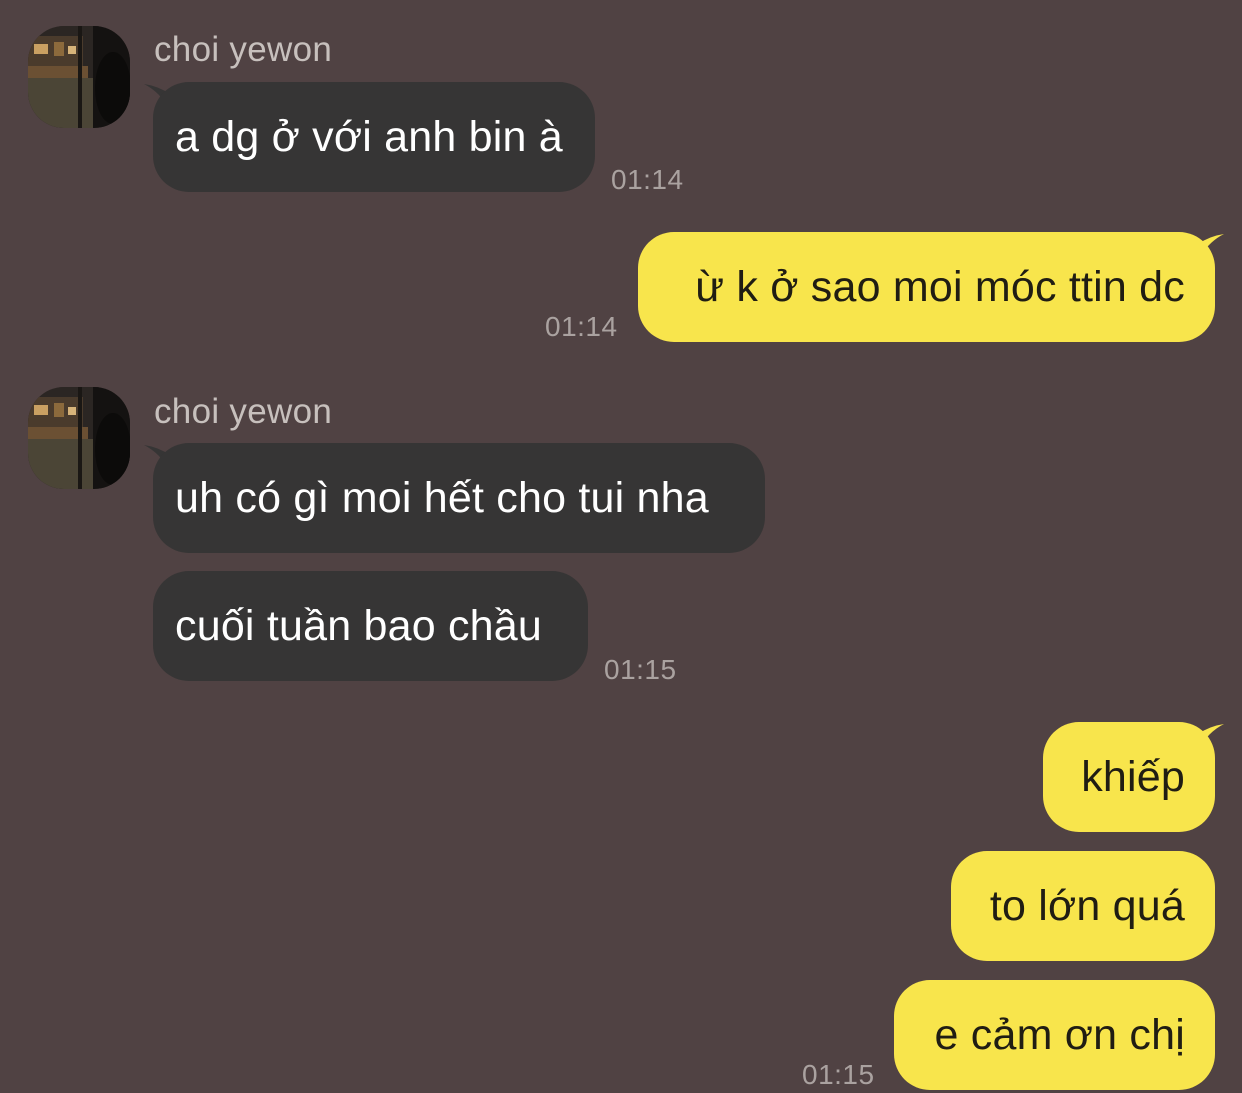 The width and height of the screenshot is (1242, 1093). Describe the element at coordinates (1129, 777) in the screenshot. I see `outgoing-message-bubble: khiếp` at that location.